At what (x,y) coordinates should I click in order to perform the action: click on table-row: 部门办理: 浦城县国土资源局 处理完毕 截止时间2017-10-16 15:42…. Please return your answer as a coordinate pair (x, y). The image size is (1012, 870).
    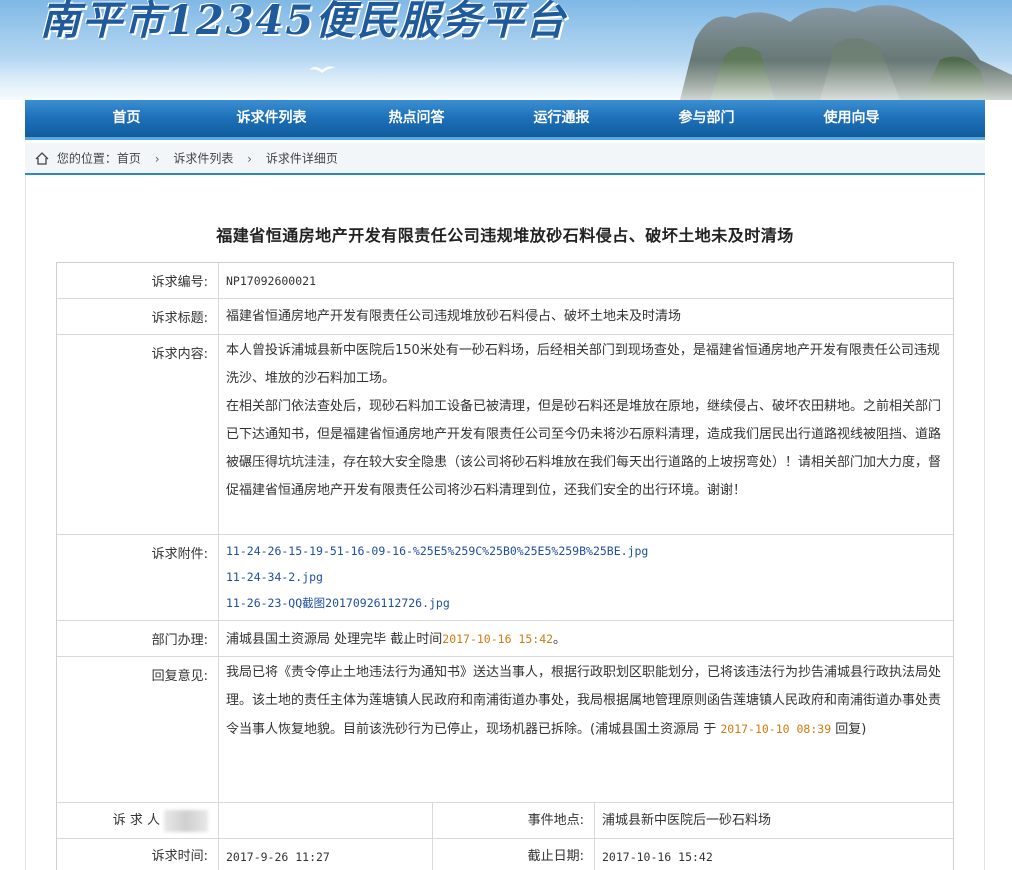
    Looking at the image, I should click on (505, 639).